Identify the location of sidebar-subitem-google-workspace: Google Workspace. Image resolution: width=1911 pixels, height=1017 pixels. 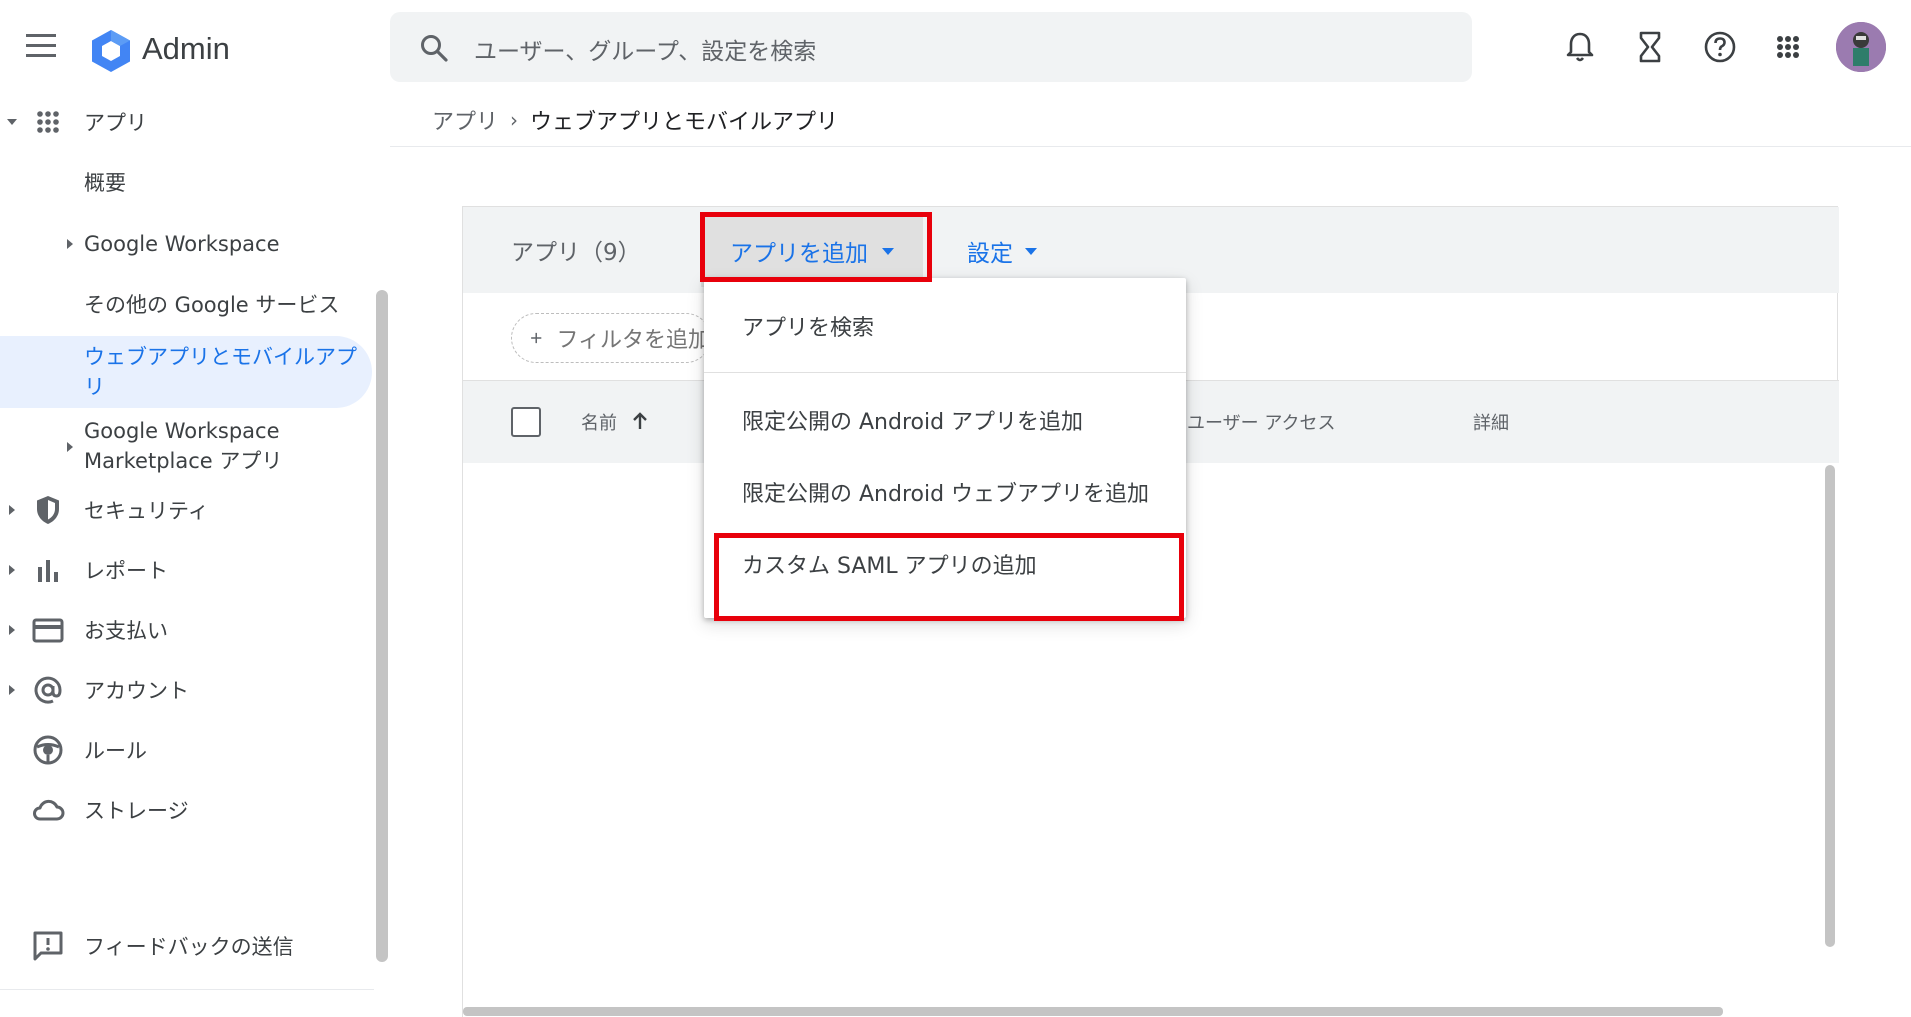
(187, 244).